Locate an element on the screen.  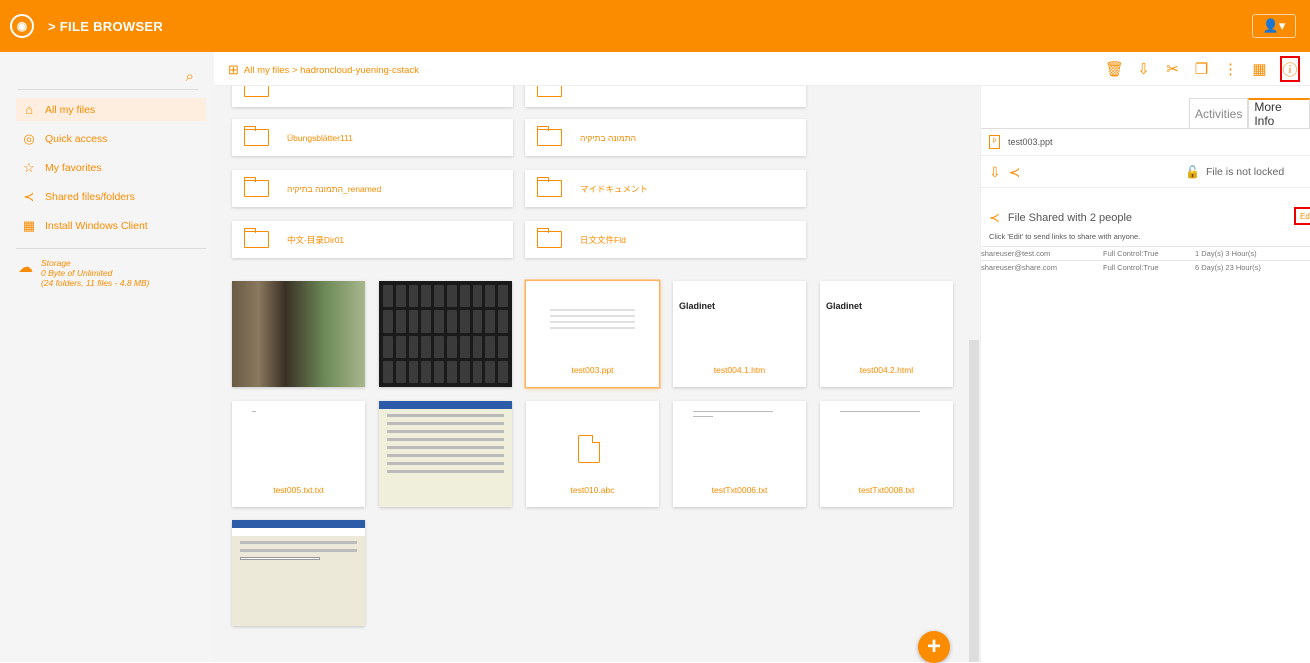
folder-item: 中文-目录Dir01 is located at coordinates (372, 239).